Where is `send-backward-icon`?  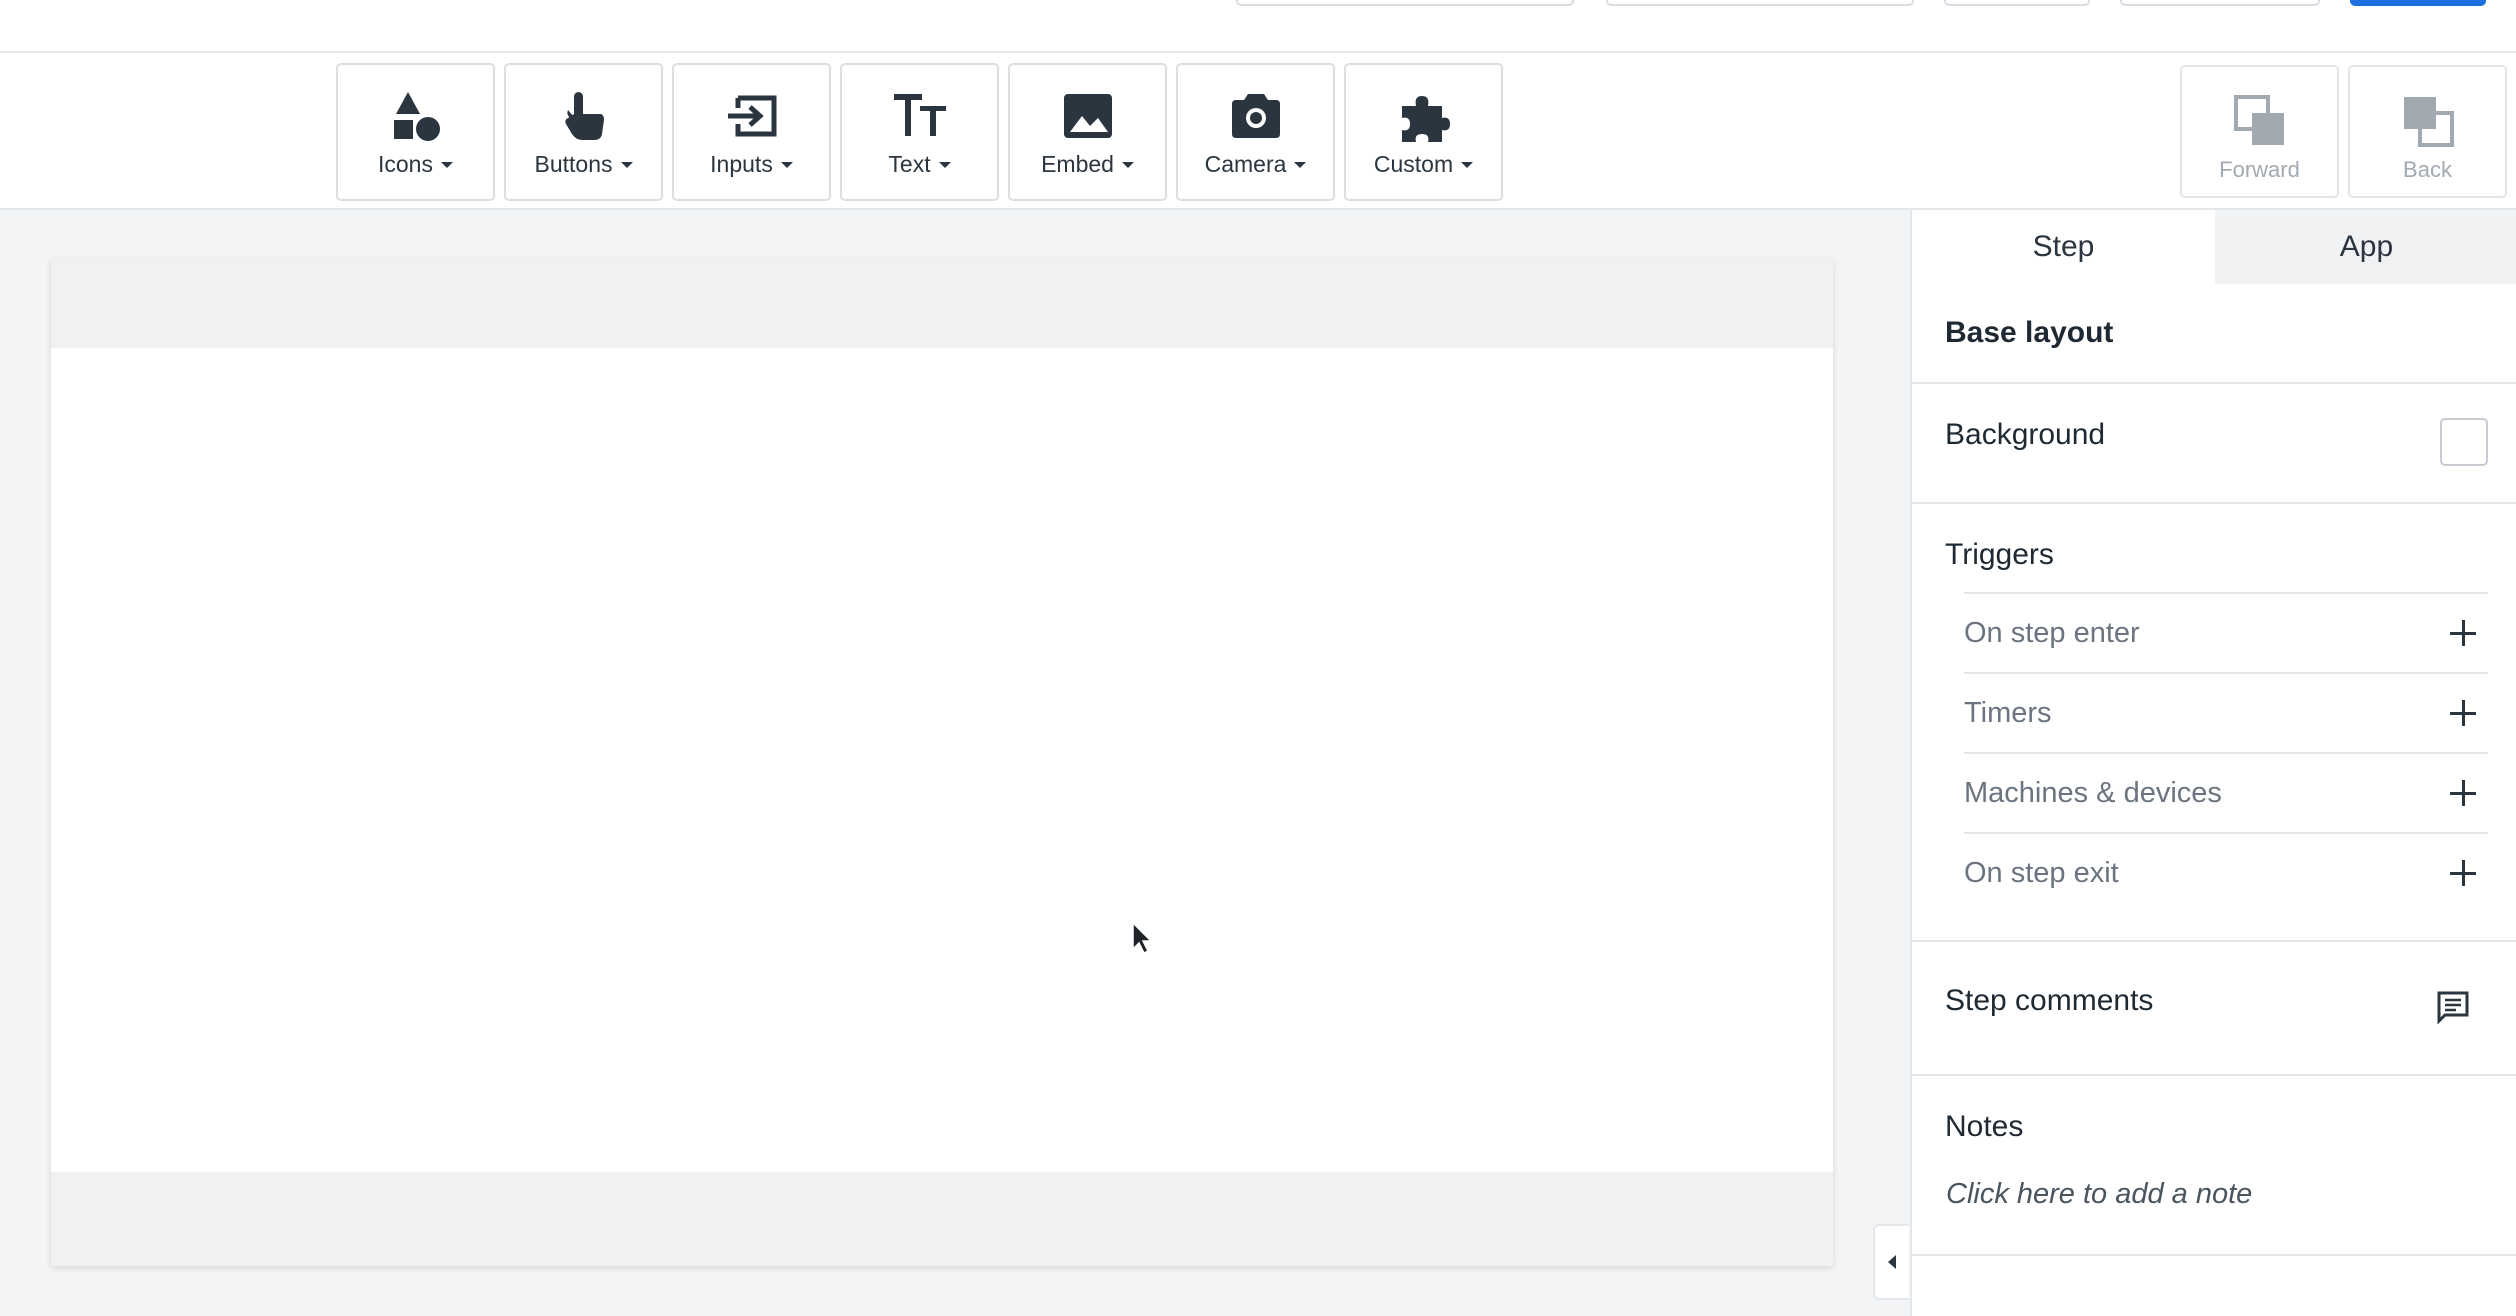 send-backward-icon is located at coordinates (2428, 122).